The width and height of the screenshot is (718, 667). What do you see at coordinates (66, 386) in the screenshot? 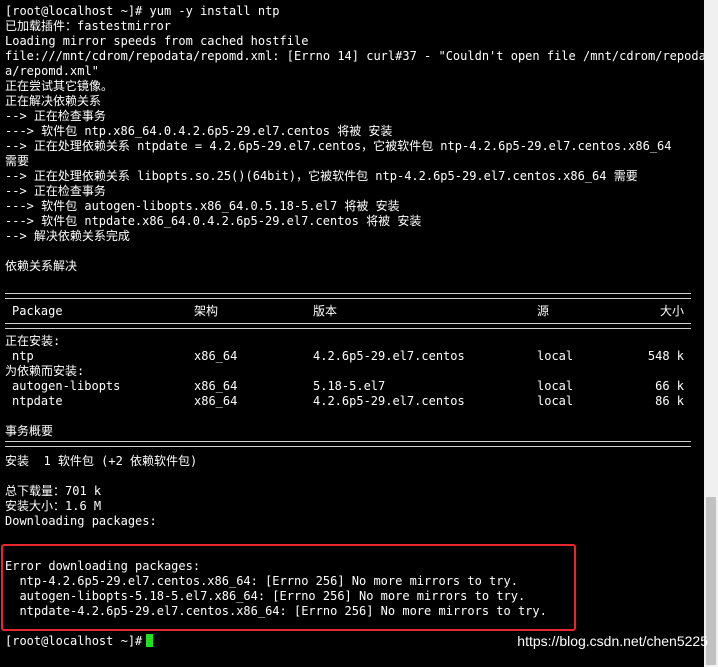
I see `package-name: autogen-libopts` at bounding box center [66, 386].